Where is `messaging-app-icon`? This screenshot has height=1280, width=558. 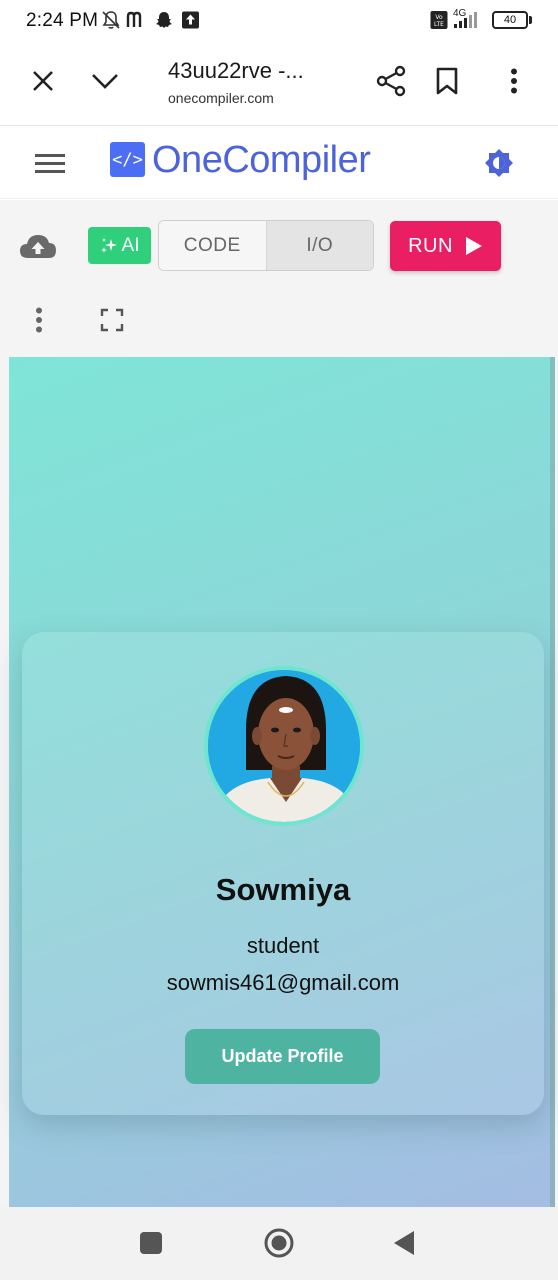 messaging-app-icon is located at coordinates (134, 19).